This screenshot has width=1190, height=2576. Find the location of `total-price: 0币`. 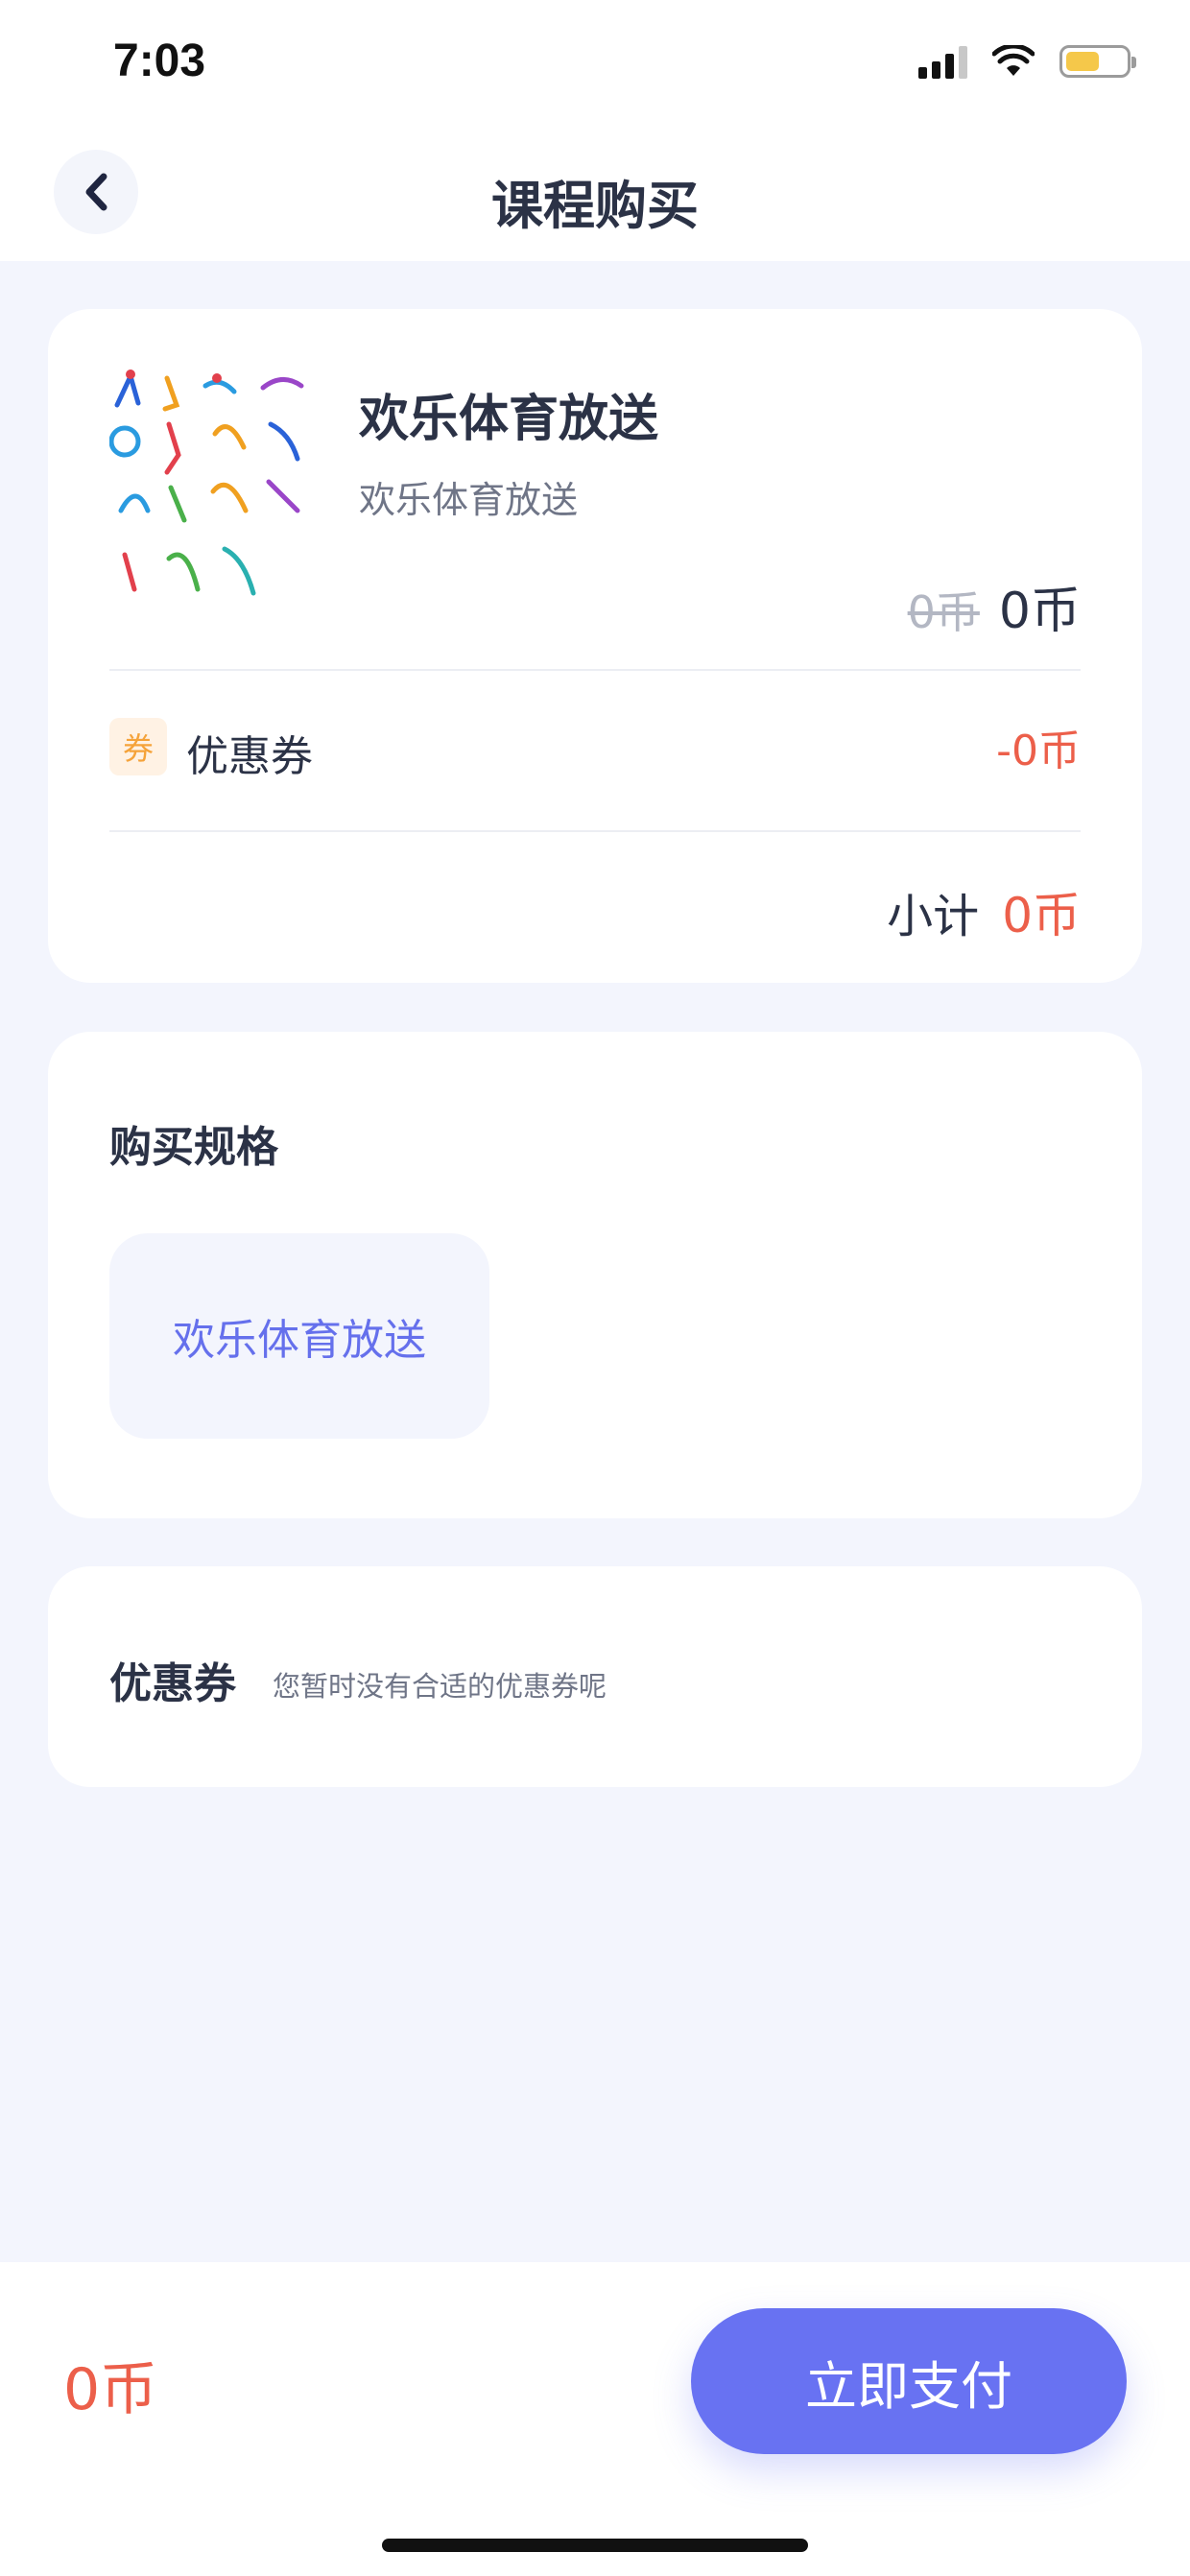

total-price: 0币 is located at coordinates (111, 2389).